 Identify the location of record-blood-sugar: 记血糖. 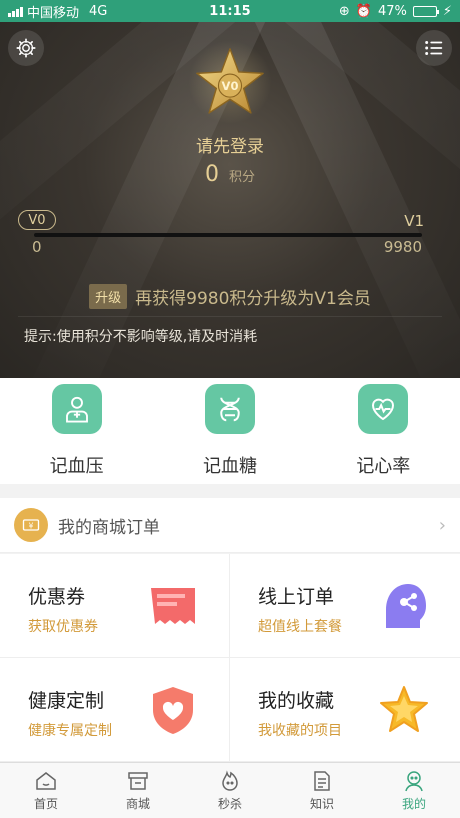
(229, 431).